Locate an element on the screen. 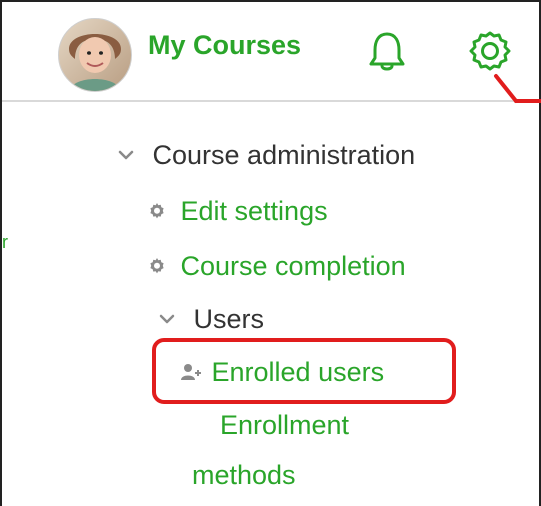 Image resolution: width=541 pixels, height=506 pixels. edit-settings-link: Edit settings is located at coordinates (237, 211).